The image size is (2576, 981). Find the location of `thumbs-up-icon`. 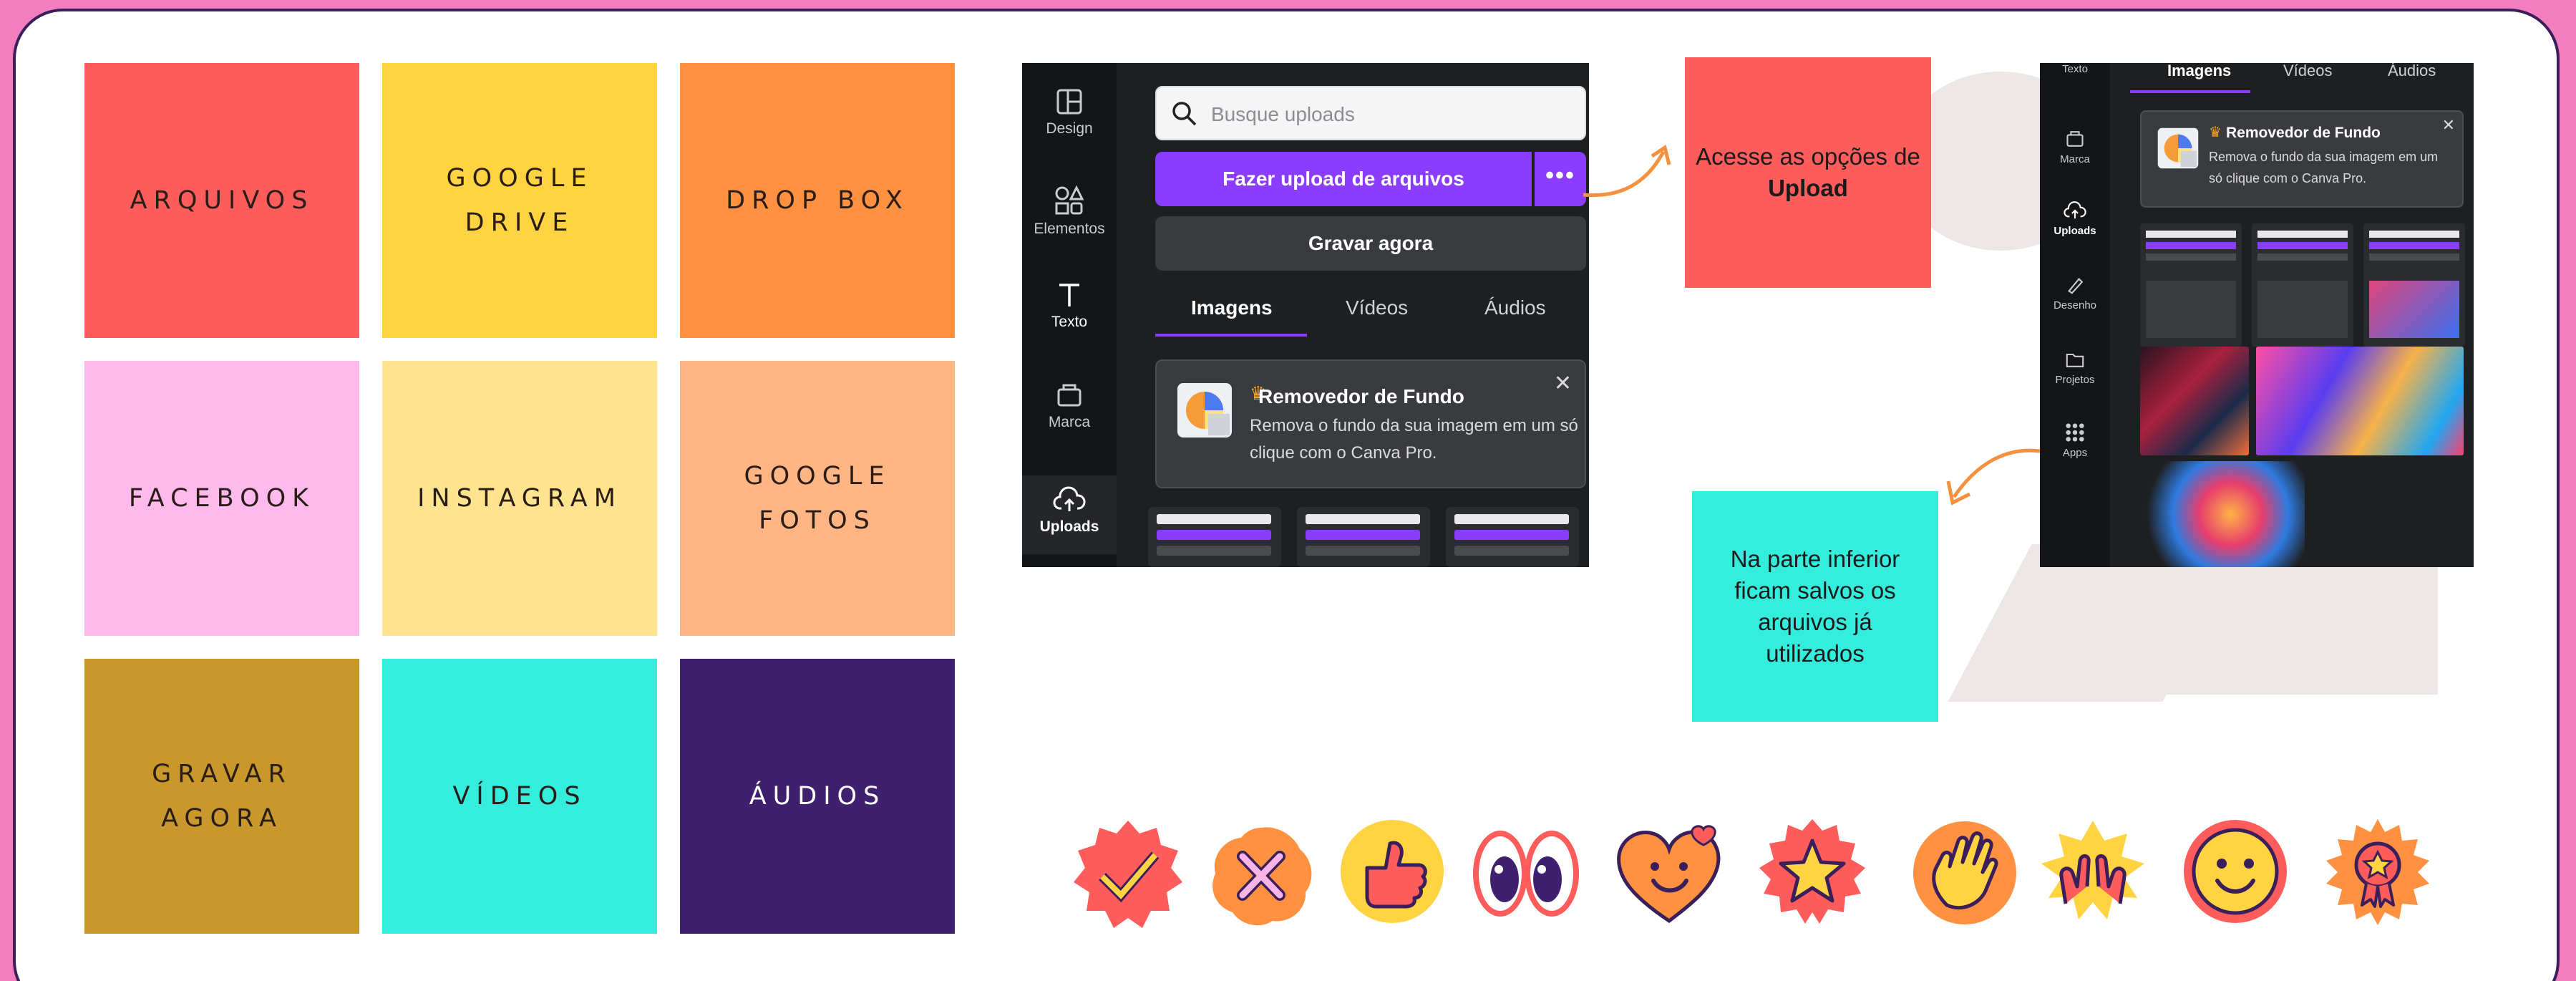

thumbs-up-icon is located at coordinates (1392, 871).